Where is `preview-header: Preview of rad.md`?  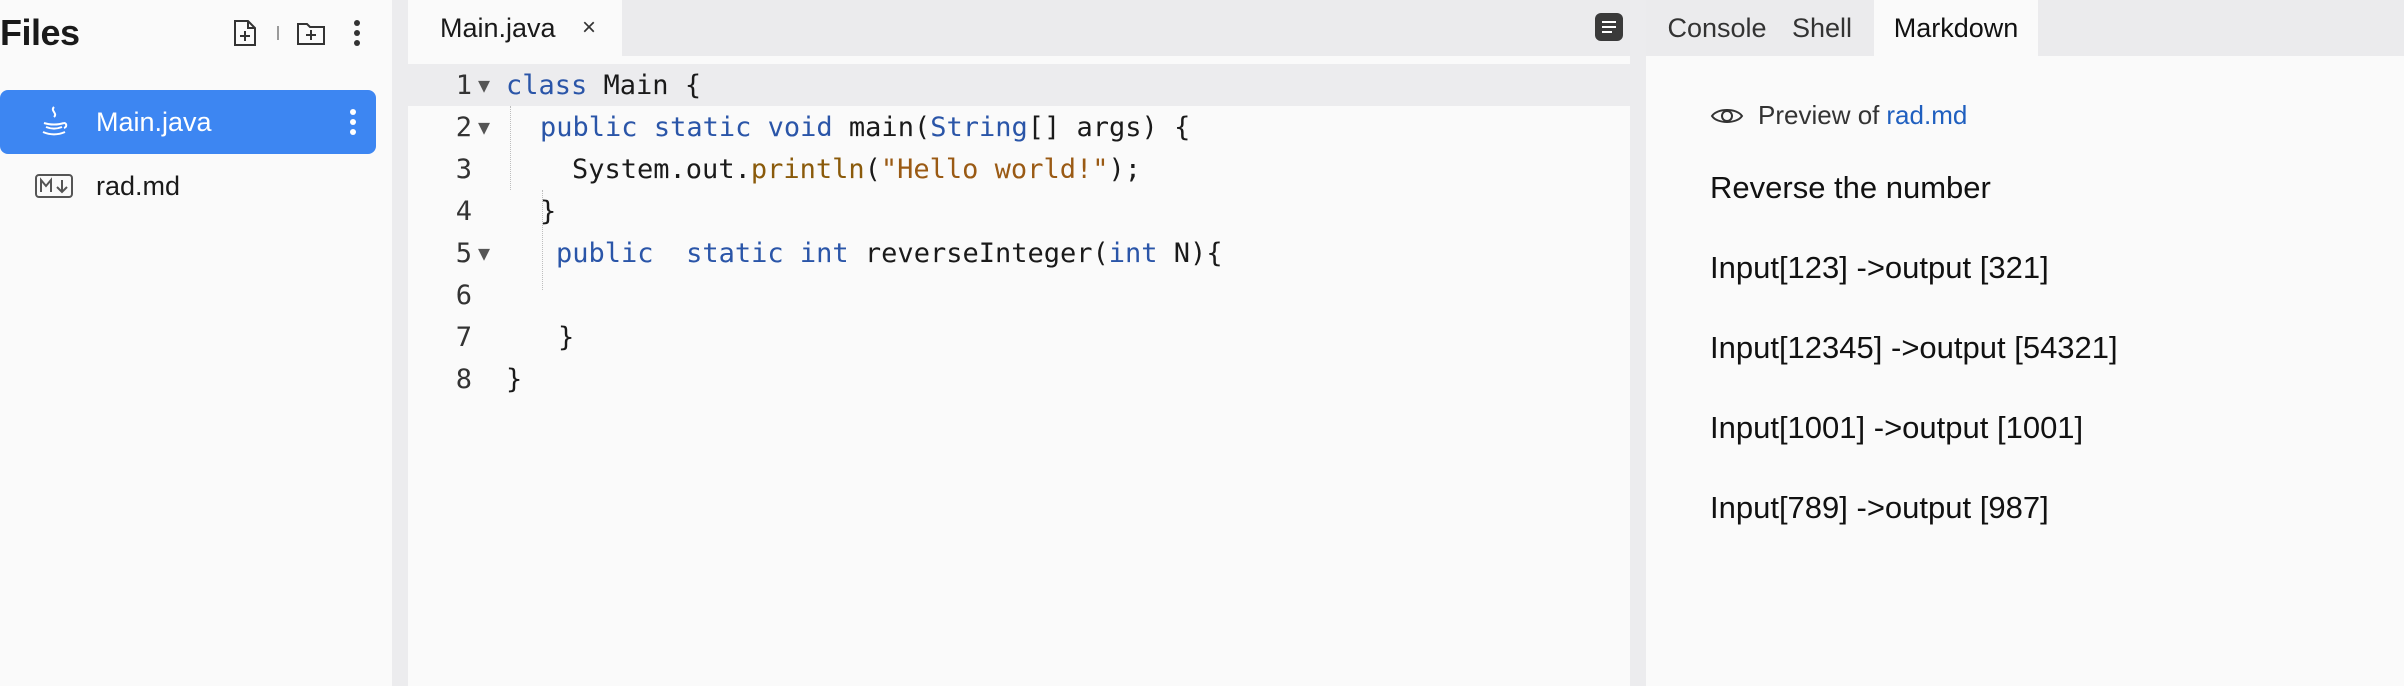
preview-header: Preview of rad.md is located at coordinates (1838, 115).